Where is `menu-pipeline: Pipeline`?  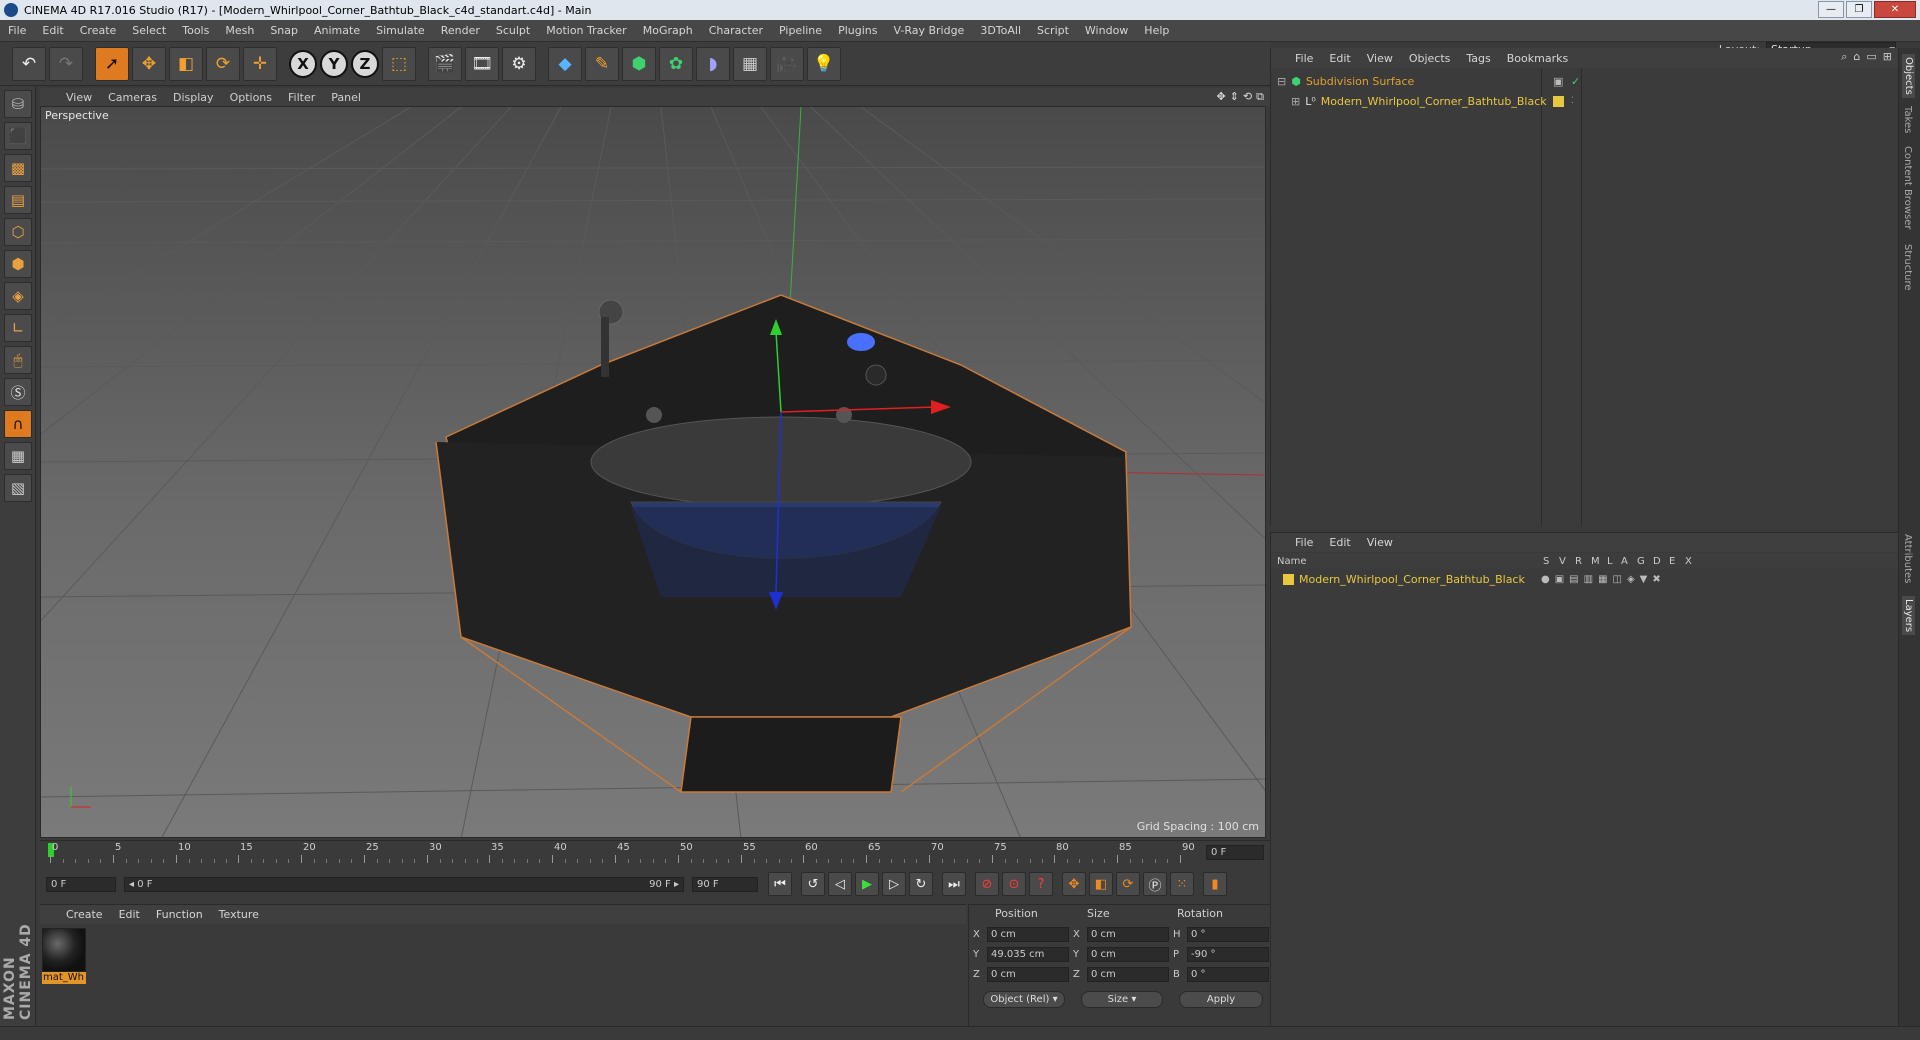
menu-pipeline: Pipeline is located at coordinates (800, 30).